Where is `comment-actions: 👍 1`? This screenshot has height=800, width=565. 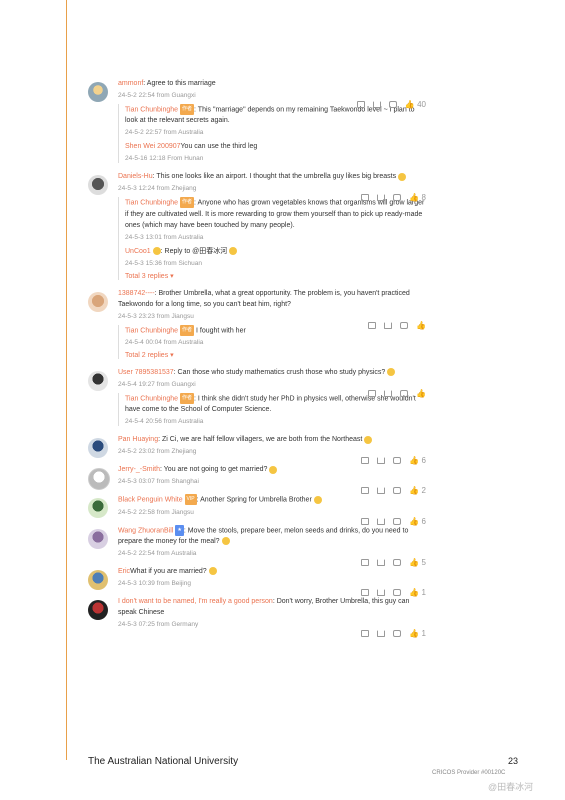 comment-actions: 👍 1 is located at coordinates (393, 633).